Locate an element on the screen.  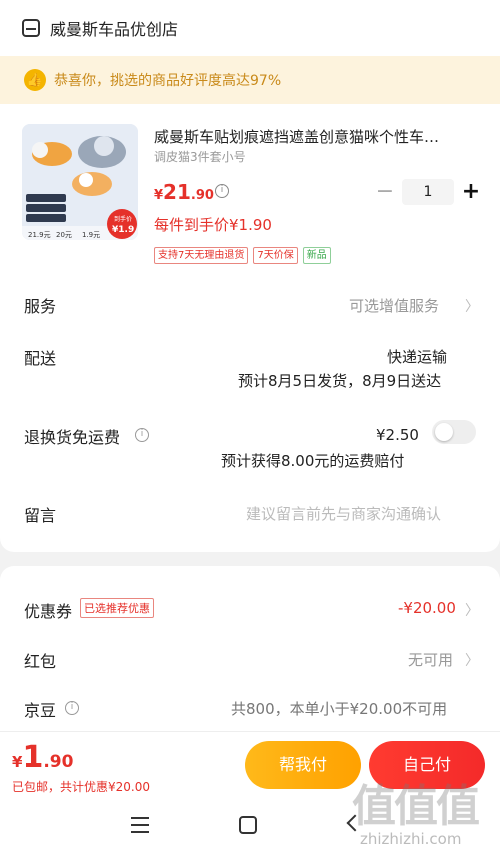
total-price: ¥ 1 .90 is located at coordinates (42, 757).